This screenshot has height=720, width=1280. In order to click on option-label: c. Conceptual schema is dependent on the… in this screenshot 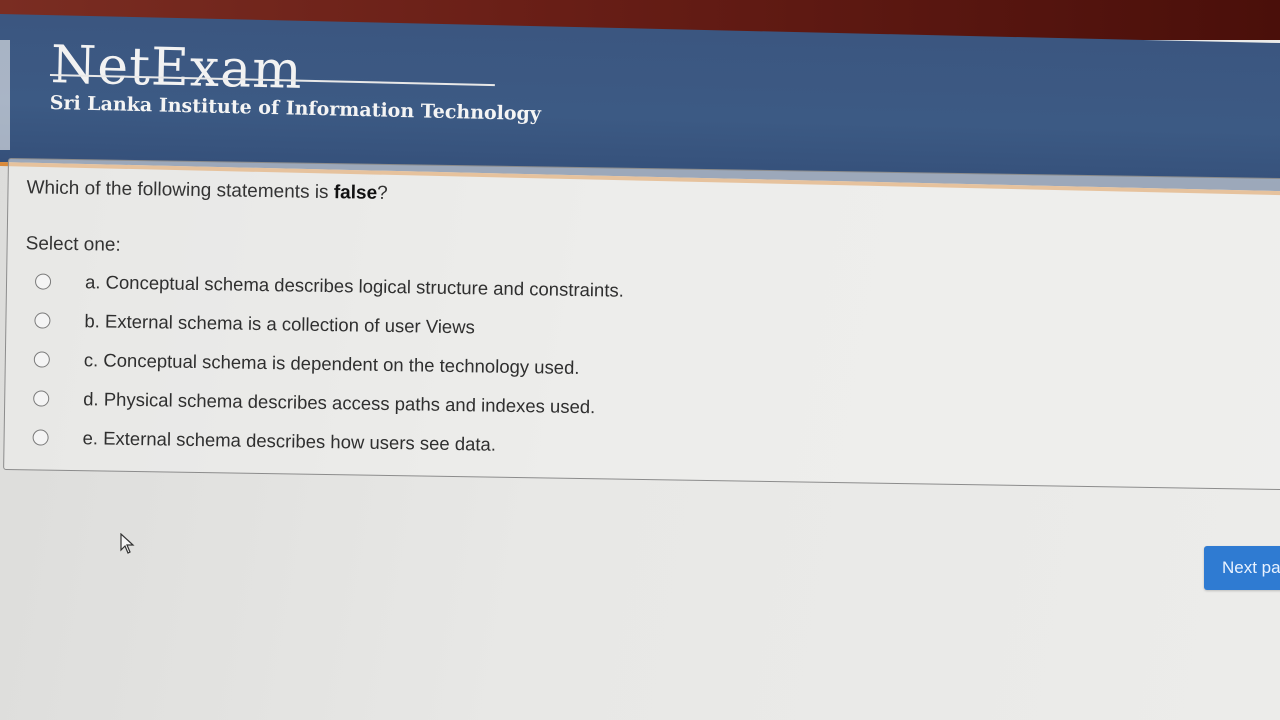, I will do `click(332, 364)`.